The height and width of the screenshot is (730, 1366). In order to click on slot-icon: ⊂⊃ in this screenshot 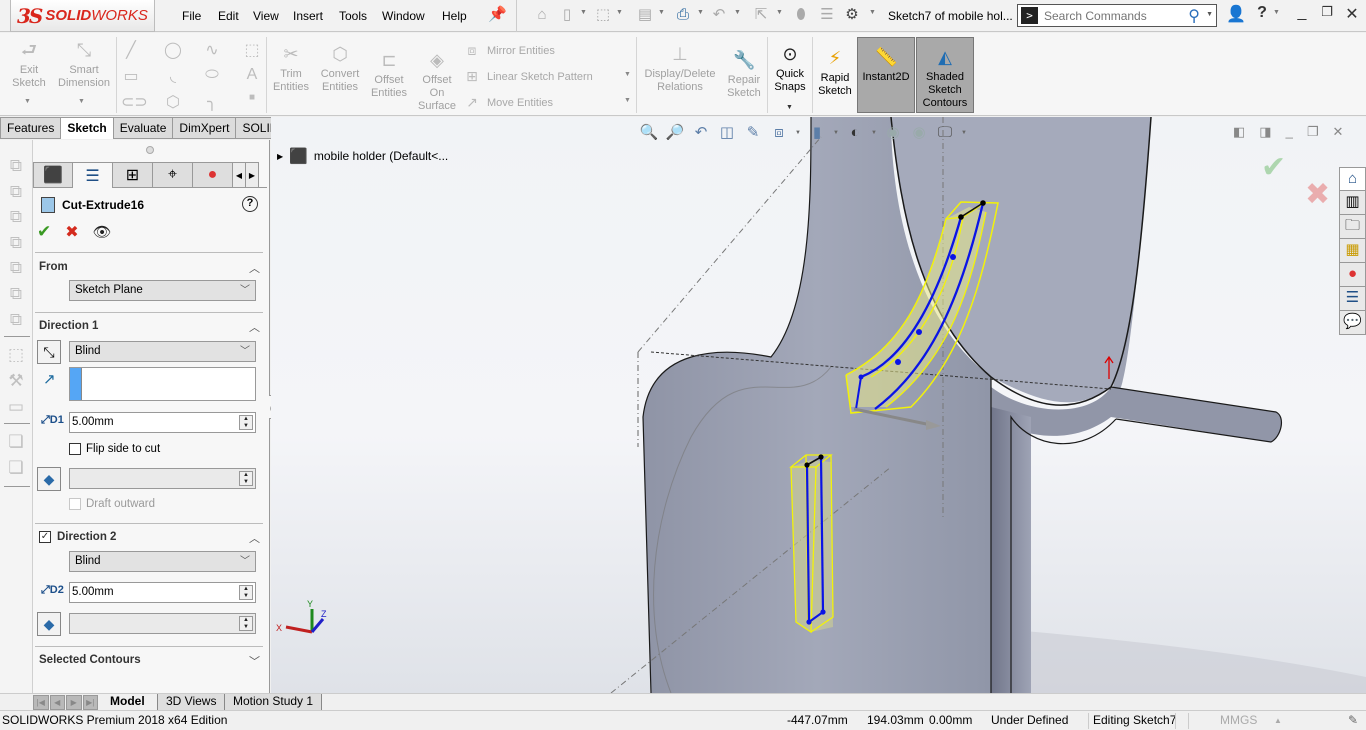, I will do `click(134, 102)`.